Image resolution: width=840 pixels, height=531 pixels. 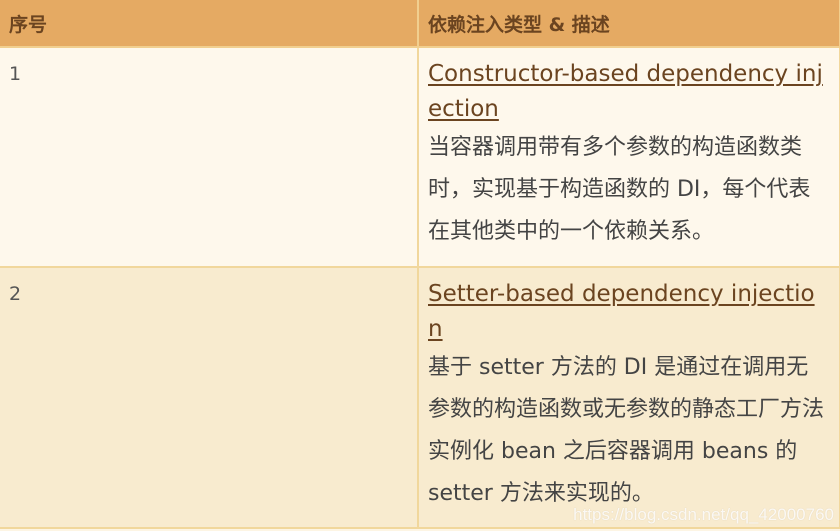 What do you see at coordinates (628, 312) in the screenshot?
I see `setter-di-link: Setter-based dependency injection` at bounding box center [628, 312].